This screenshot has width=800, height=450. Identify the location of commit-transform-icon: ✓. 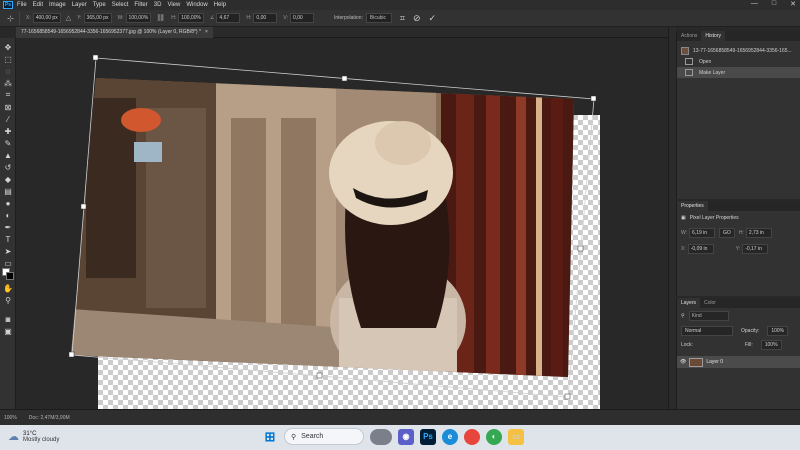
(433, 18).